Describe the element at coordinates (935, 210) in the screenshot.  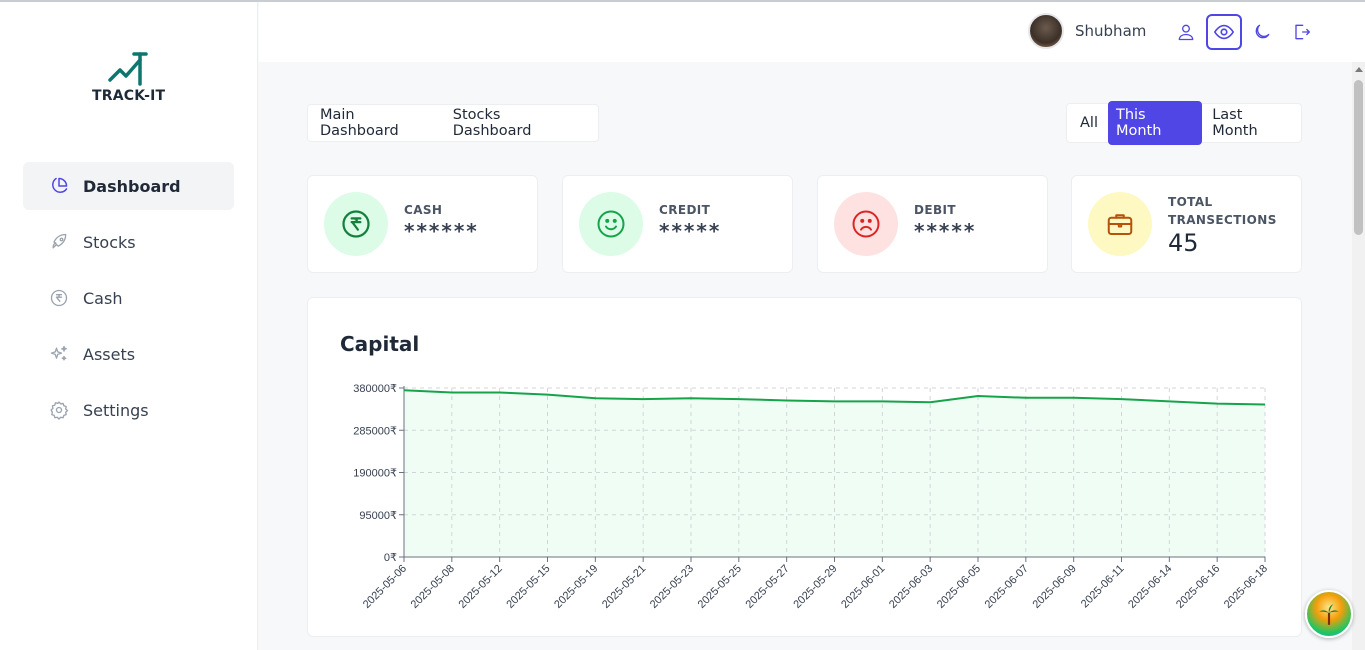
I see `stat-title: DEBIT` at that location.